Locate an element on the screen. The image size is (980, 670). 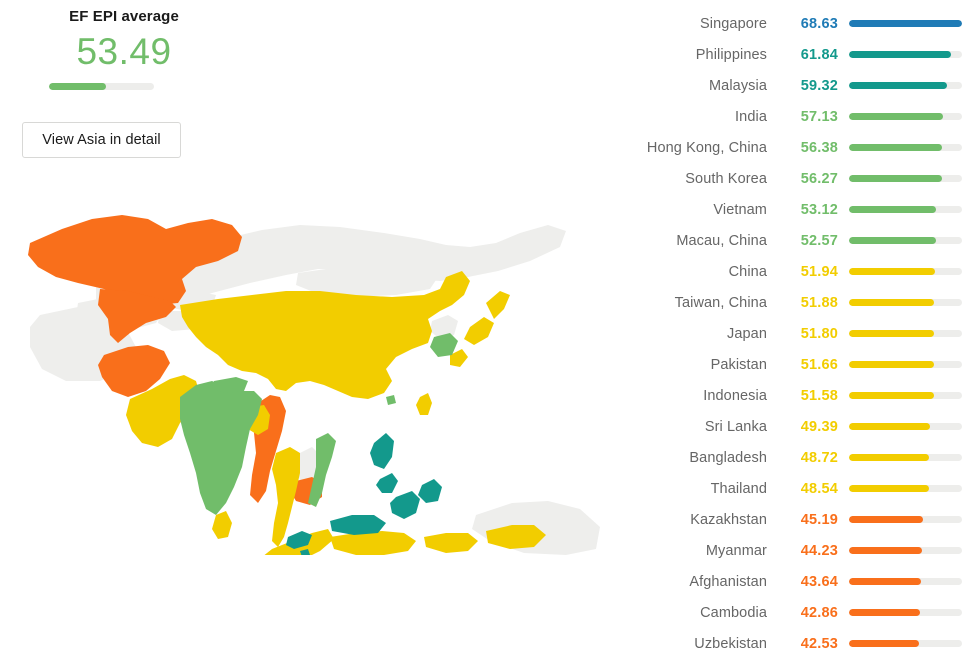
ranking-row: Malaysia 59.32 is located at coordinates (802, 85).